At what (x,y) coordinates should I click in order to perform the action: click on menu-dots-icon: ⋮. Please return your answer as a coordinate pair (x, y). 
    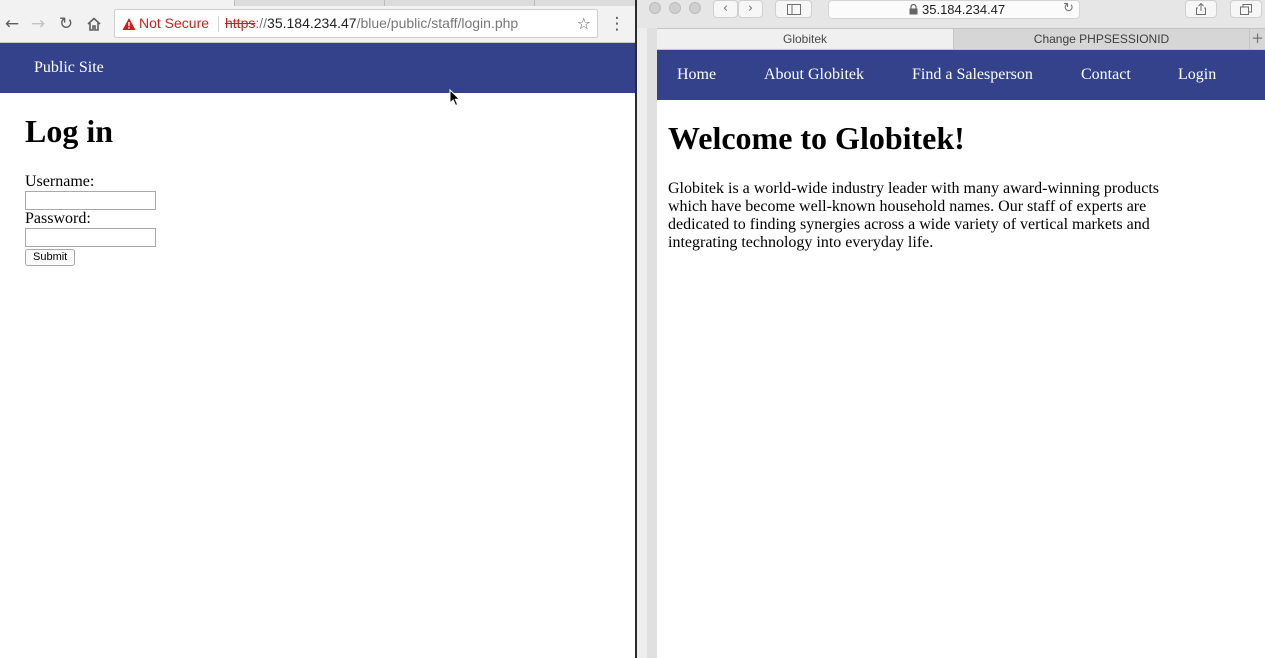
    Looking at the image, I should click on (617, 24).